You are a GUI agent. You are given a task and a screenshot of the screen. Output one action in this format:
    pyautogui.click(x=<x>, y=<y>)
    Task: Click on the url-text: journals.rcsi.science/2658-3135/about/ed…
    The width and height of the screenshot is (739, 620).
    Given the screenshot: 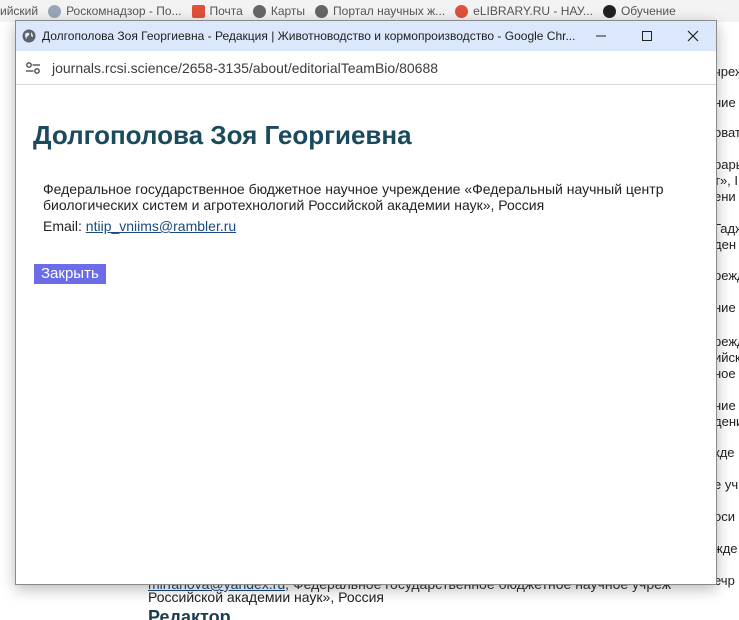 What is the action you would take?
    pyautogui.click(x=245, y=68)
    